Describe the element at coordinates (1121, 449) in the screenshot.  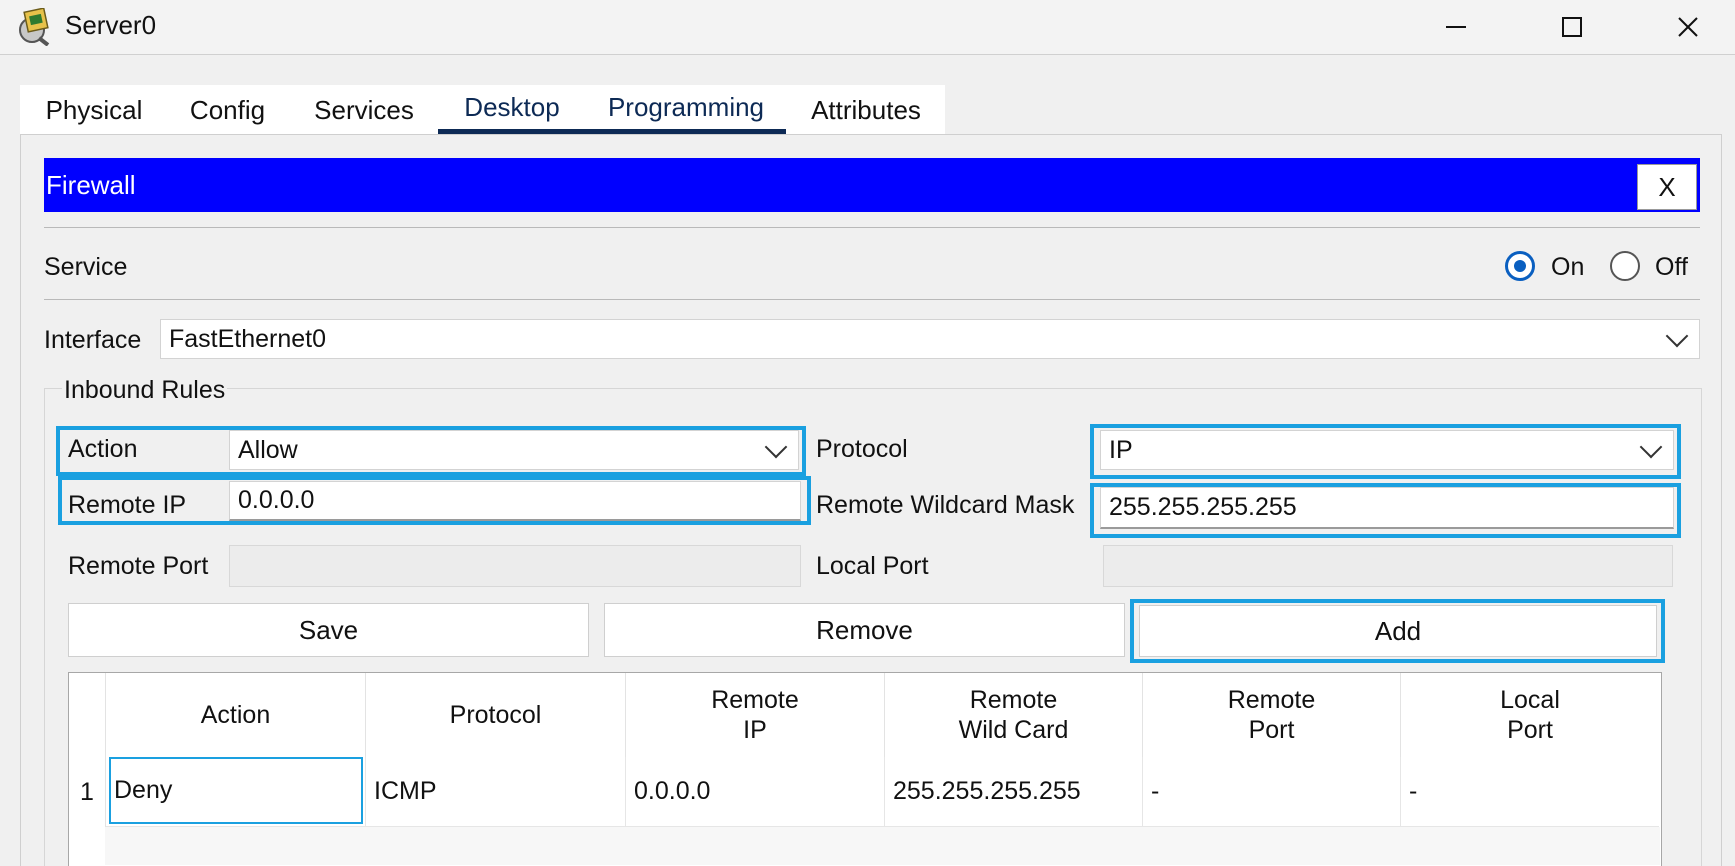
I see `protocol-value: IP` at that location.